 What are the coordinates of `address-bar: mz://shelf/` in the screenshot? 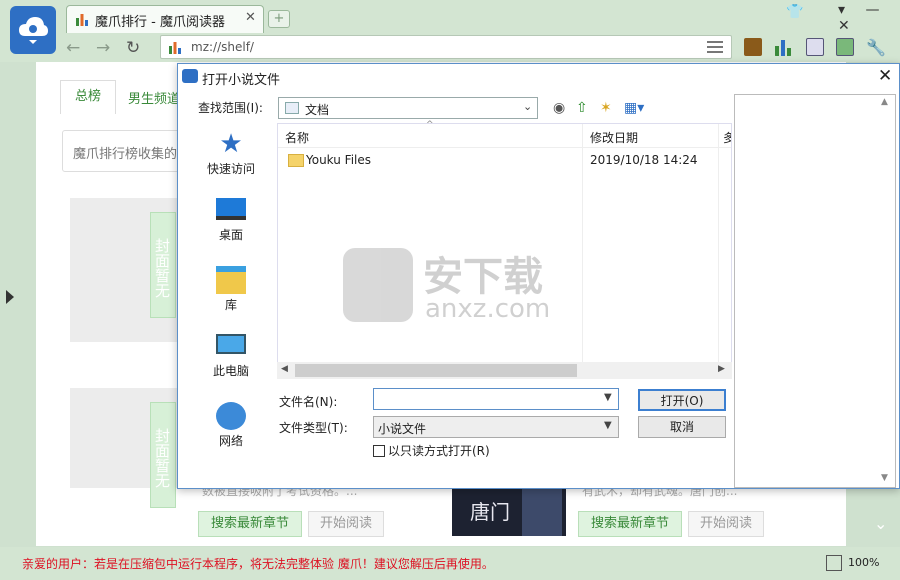 It's located at (446, 47).